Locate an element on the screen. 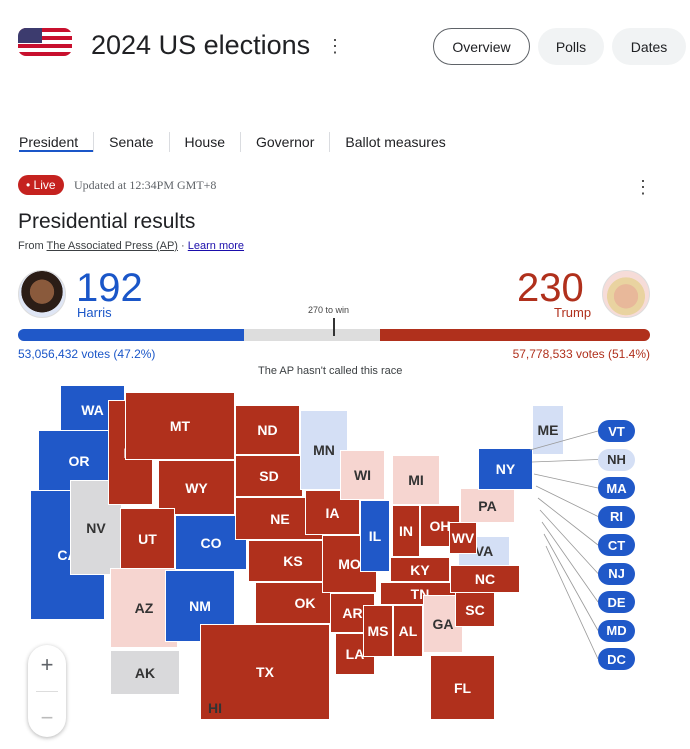 The width and height of the screenshot is (690, 749). zoom-out-button: − is located at coordinates (47, 718).